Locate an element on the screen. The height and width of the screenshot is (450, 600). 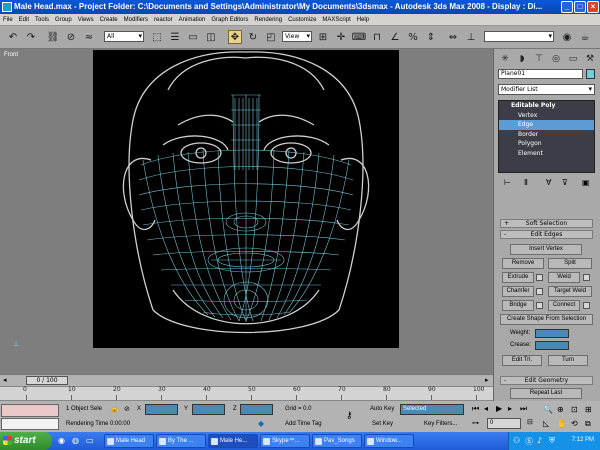
insert-vertex-button: Insert Vertex is located at coordinates (546, 249).